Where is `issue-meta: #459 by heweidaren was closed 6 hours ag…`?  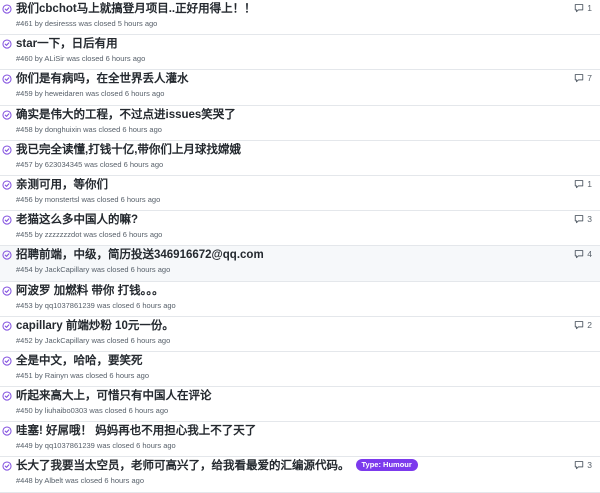 issue-meta: #459 by heweidaren was closed 6 hours ag… is located at coordinates (90, 94).